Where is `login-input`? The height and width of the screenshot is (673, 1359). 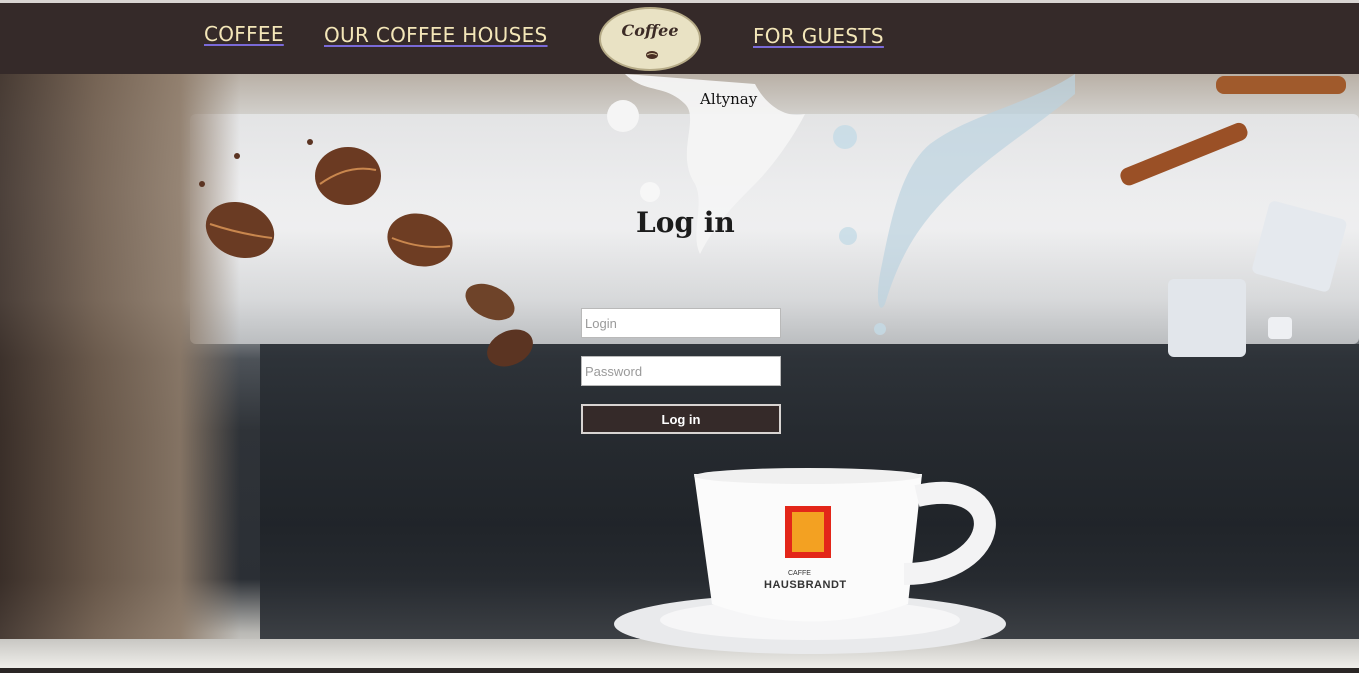
login-input is located at coordinates (681, 323).